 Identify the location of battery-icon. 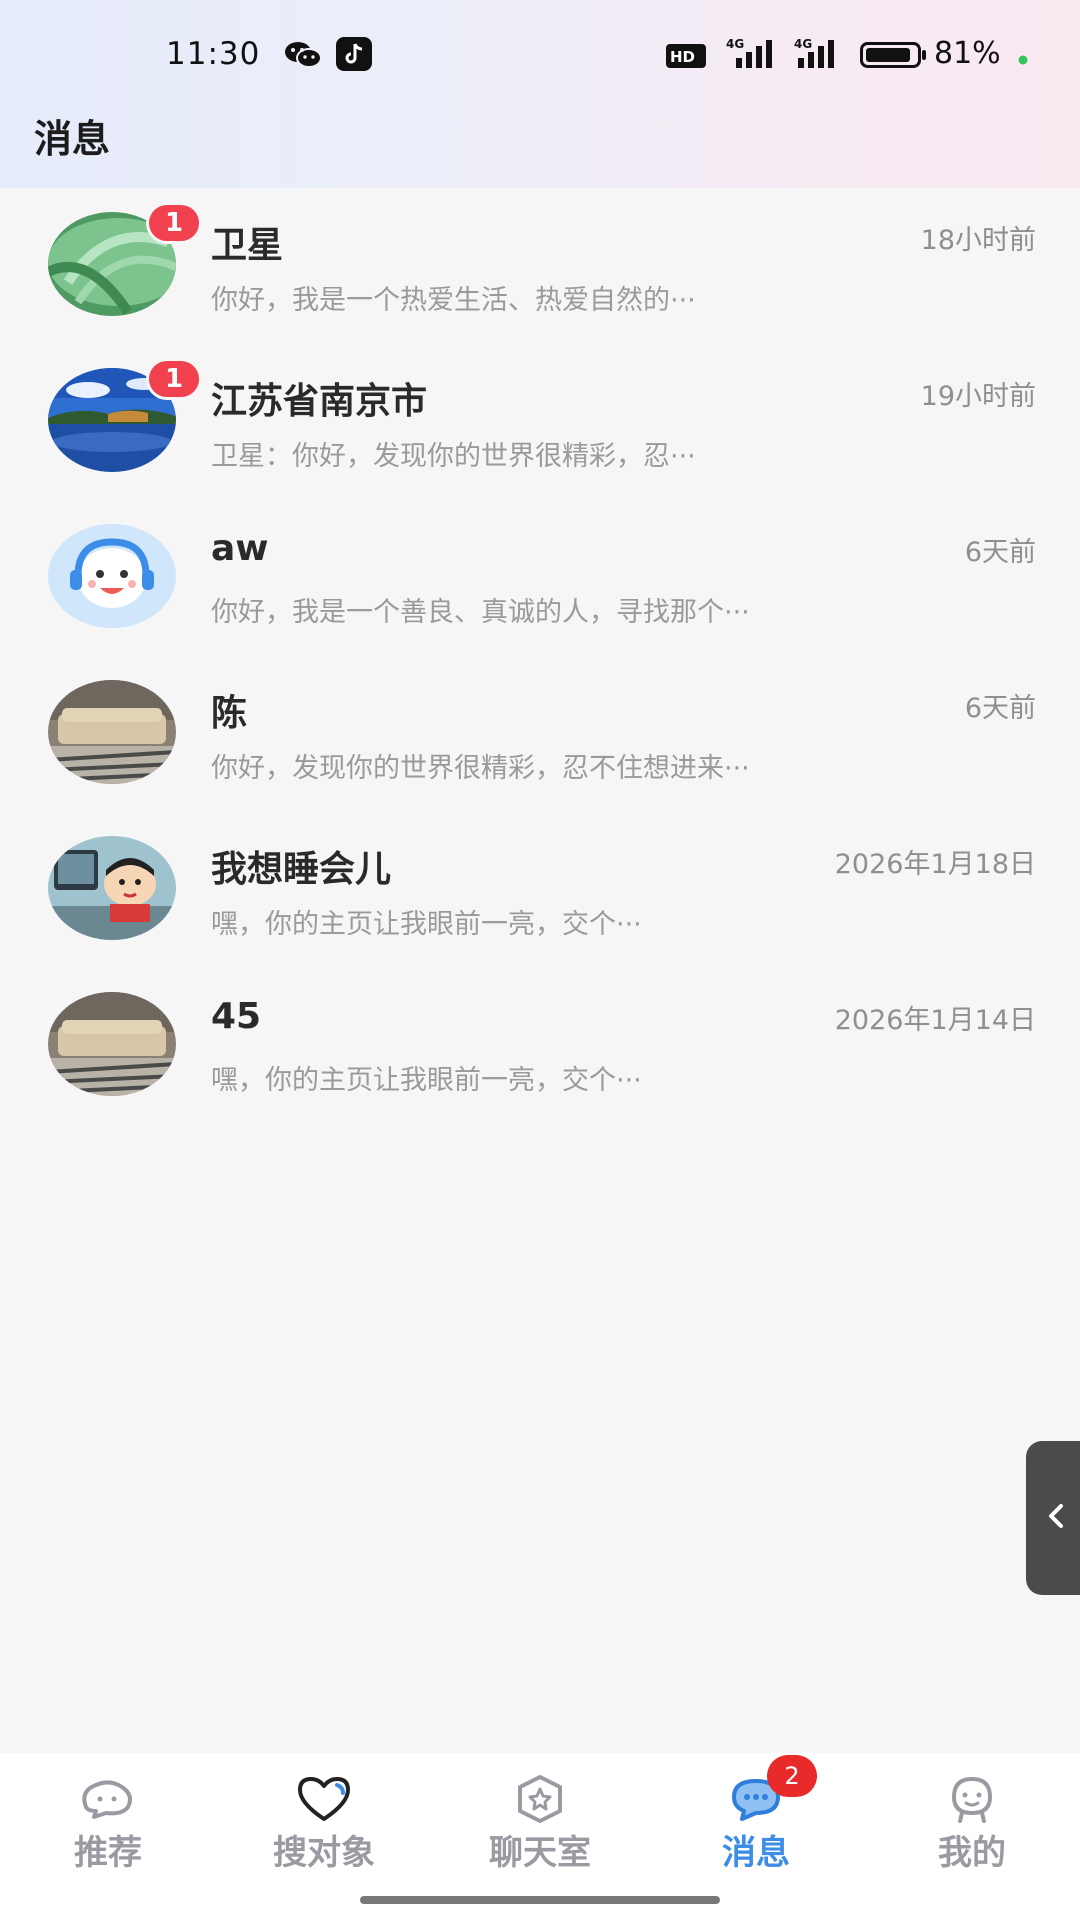
(894, 57).